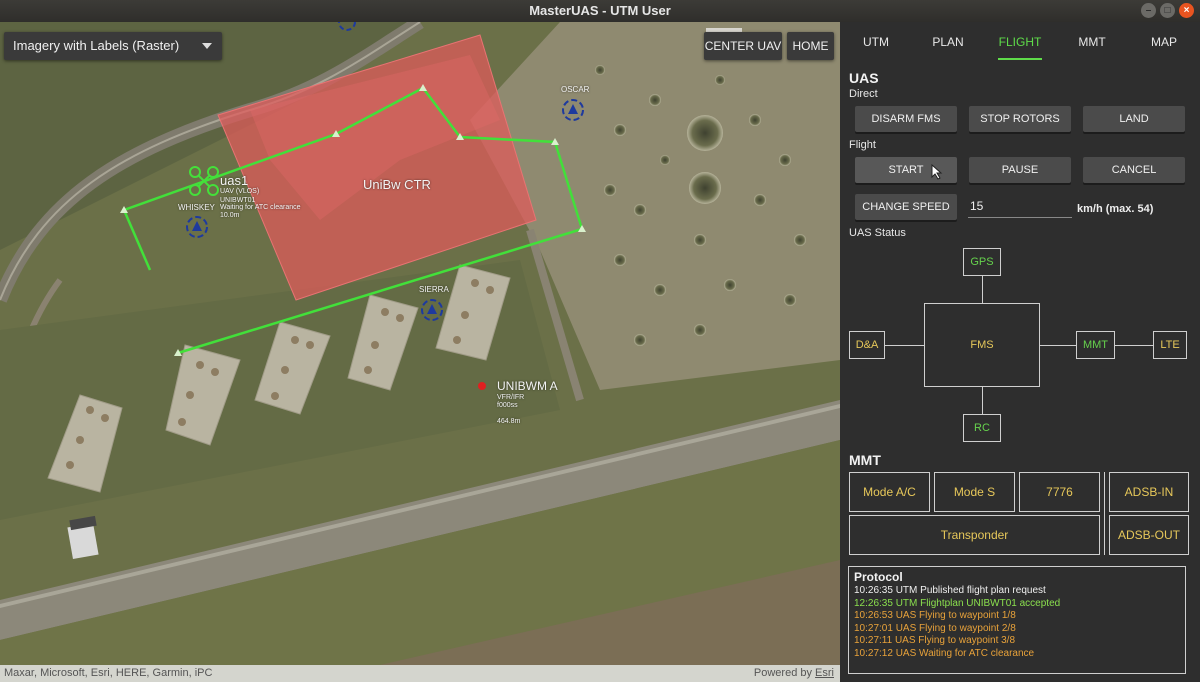  Describe the element at coordinates (906, 119) in the screenshot. I see `disarm-fms-button: DISARM FMS` at that location.